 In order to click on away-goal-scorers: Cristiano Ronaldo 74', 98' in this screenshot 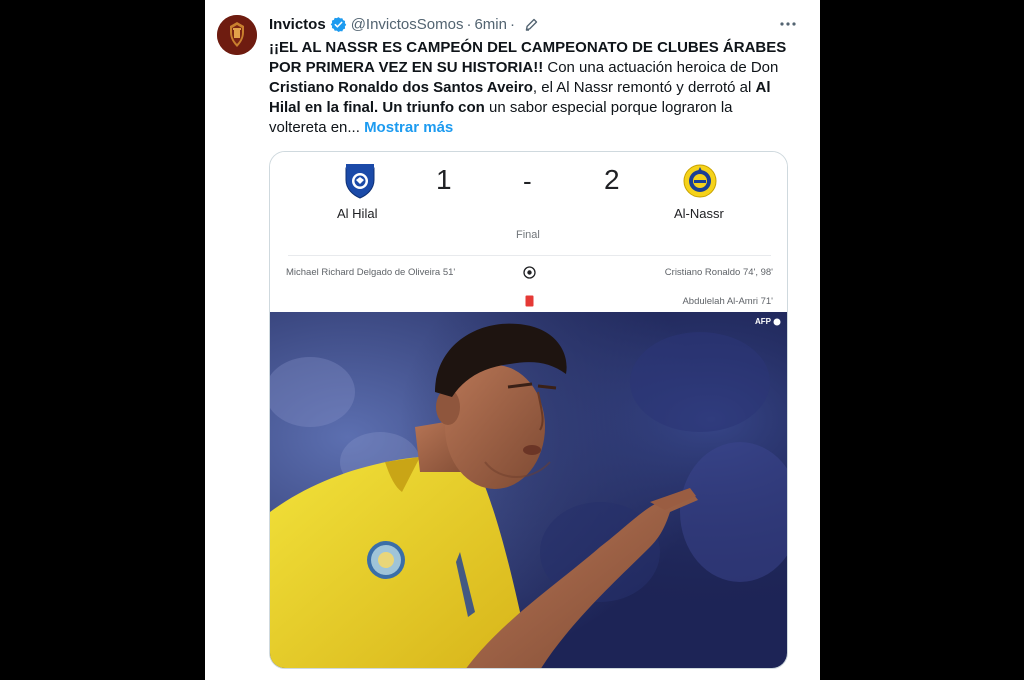, I will do `click(718, 272)`.